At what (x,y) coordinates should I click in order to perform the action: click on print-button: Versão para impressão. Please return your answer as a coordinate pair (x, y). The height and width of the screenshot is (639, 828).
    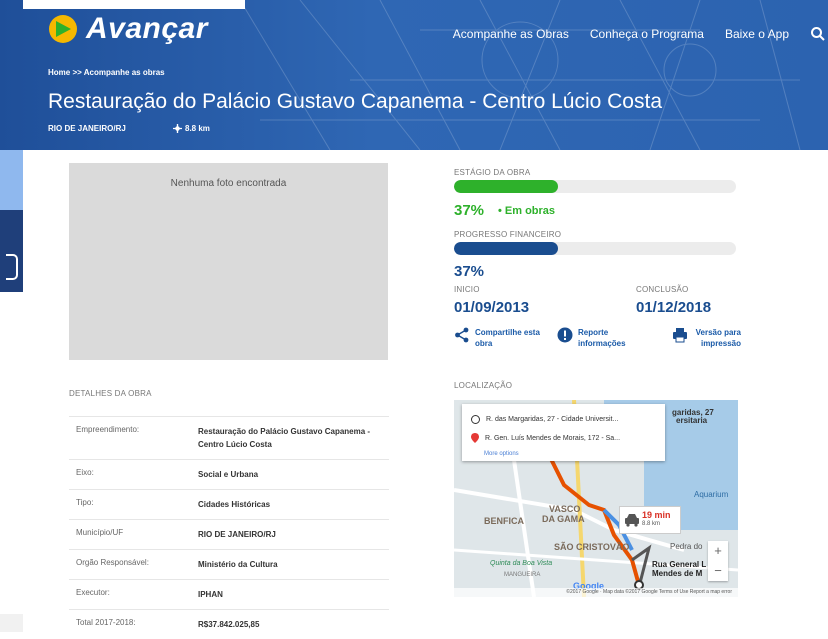
    Looking at the image, I should click on (706, 338).